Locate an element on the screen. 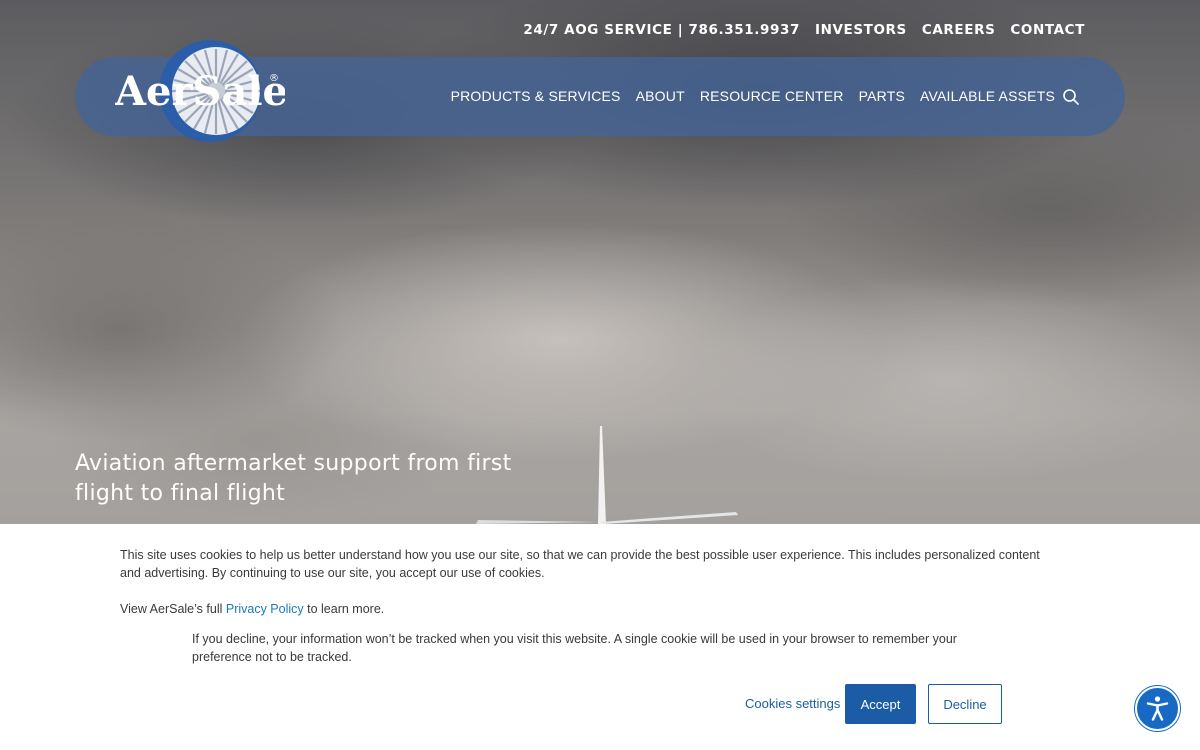  turbine-logo-icon: AerSale ® is located at coordinates (200, 91).